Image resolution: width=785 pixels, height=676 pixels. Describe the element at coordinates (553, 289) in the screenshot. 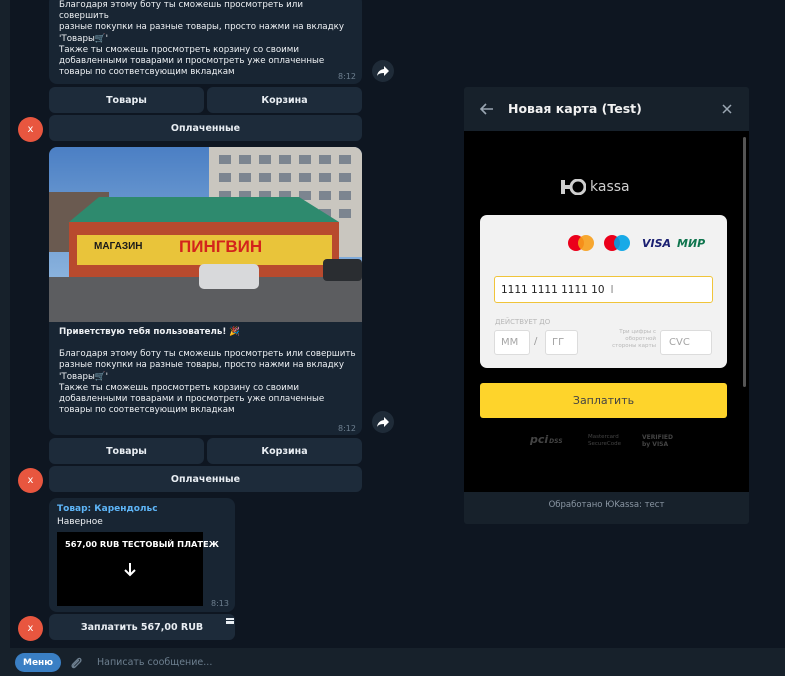

I see `card-number-value: 1111 1111 1111 10` at that location.